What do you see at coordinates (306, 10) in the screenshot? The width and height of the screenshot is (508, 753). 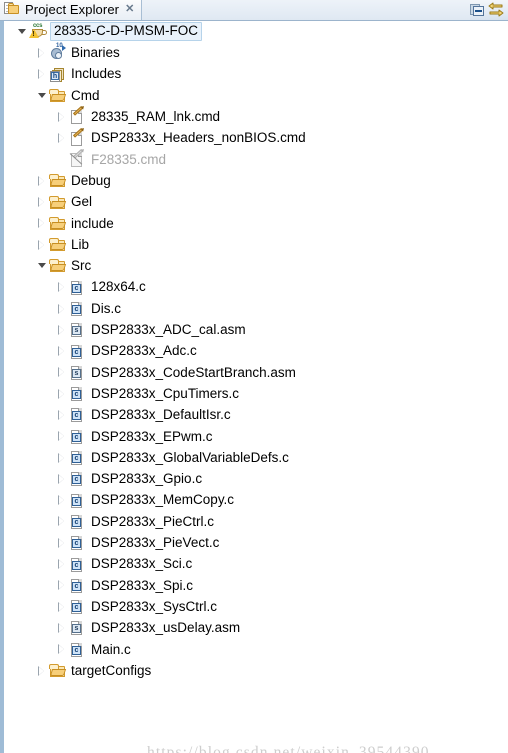 I see `tabbar-empty-area` at bounding box center [306, 10].